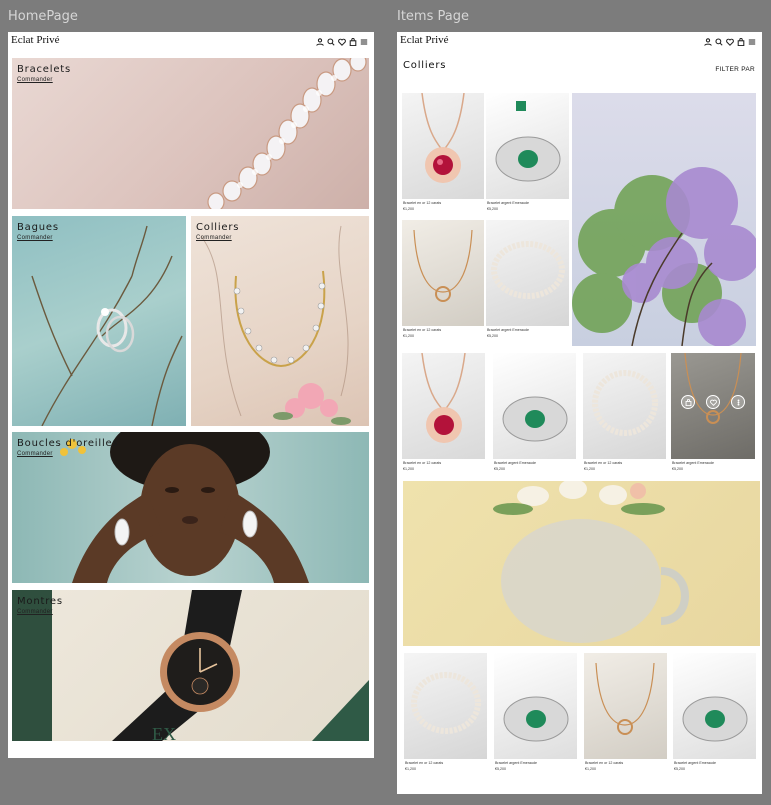 This screenshot has width=771, height=805. Describe the element at coordinates (44, 69) in the screenshot. I see `category-label-bracelets: Bracelets` at that location.